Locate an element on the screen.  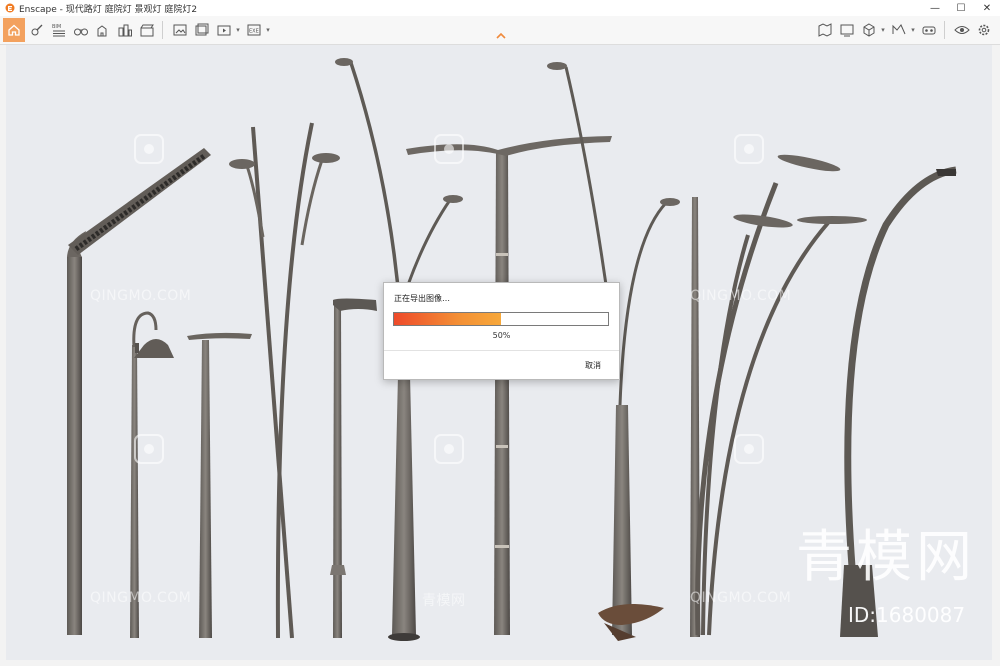
export-image-icon is located at coordinates (180, 30).